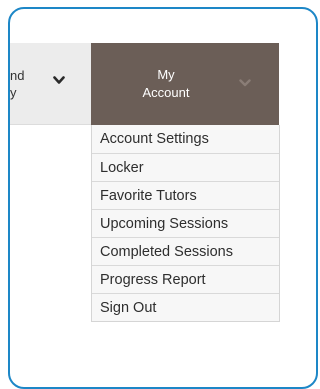 The height and width of the screenshot is (389, 320). I want to click on my-account-label-line1: My, so click(166, 74).